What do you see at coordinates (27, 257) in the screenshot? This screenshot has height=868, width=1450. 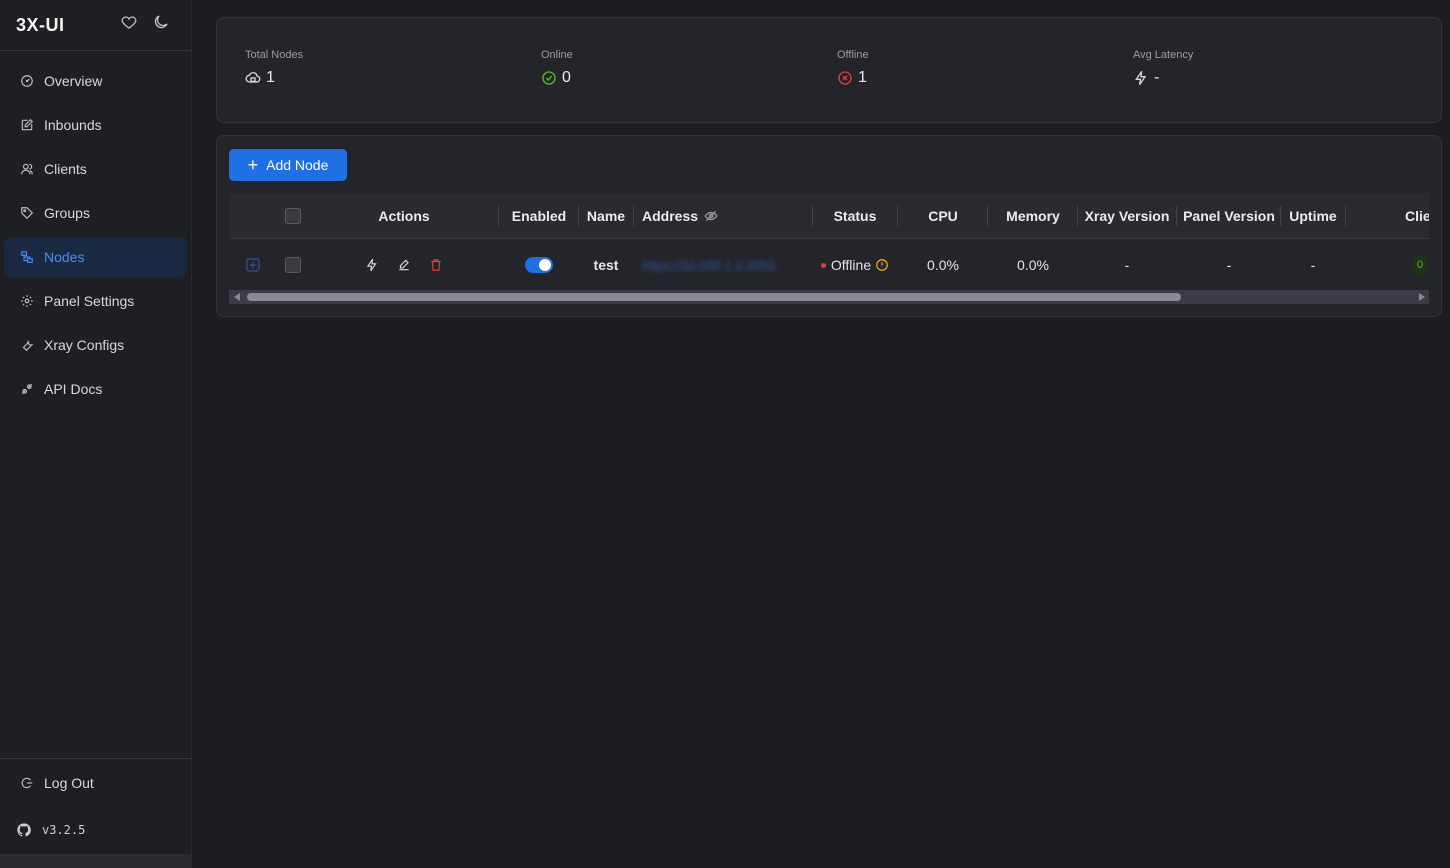 I see `cluster-icon` at bounding box center [27, 257].